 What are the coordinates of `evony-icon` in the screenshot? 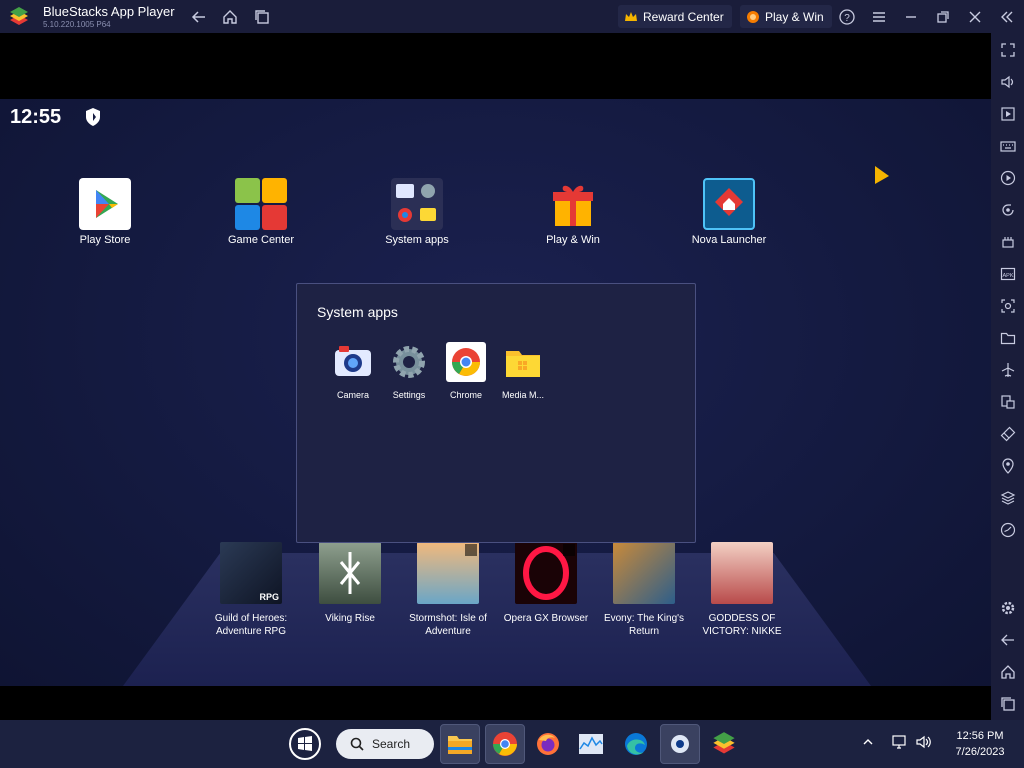 It's located at (644, 573).